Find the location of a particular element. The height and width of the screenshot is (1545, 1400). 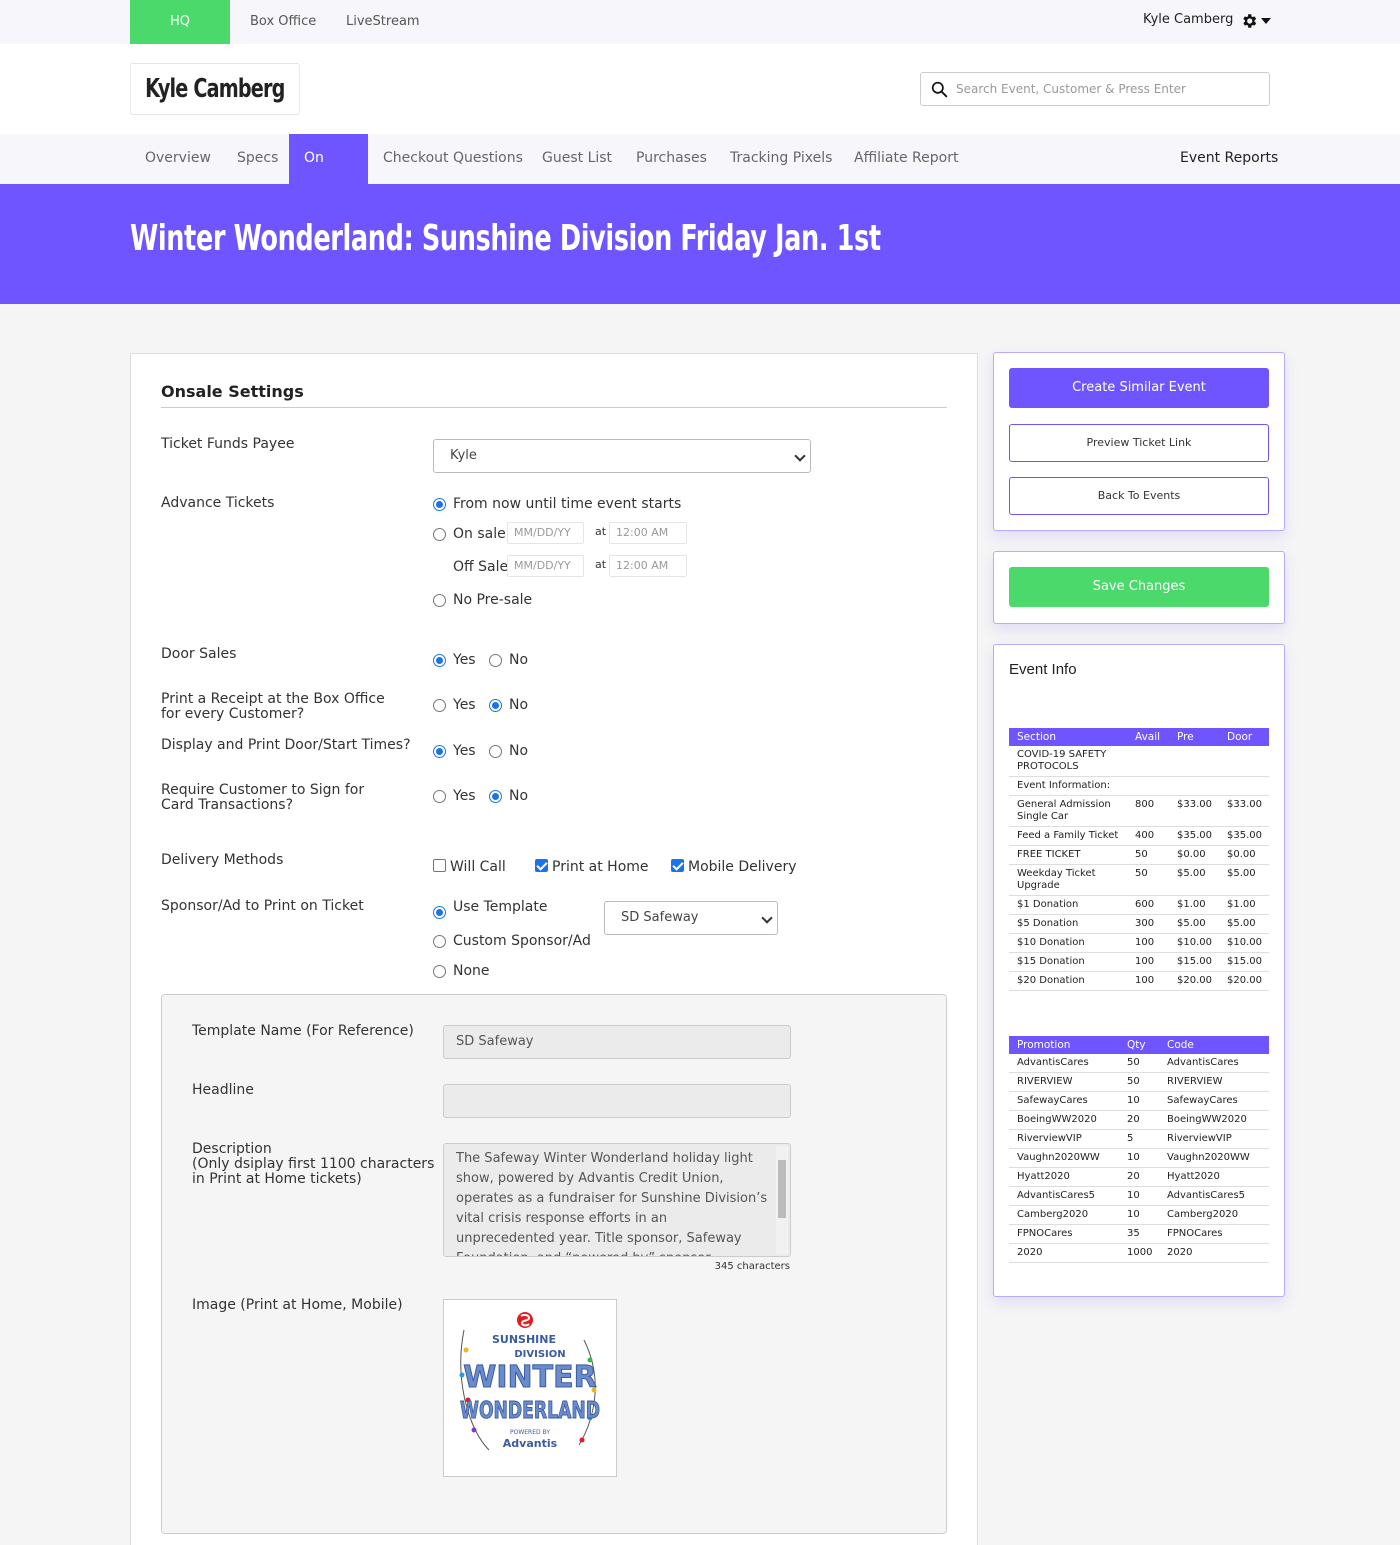

sponsor-none-radio is located at coordinates (439, 971).